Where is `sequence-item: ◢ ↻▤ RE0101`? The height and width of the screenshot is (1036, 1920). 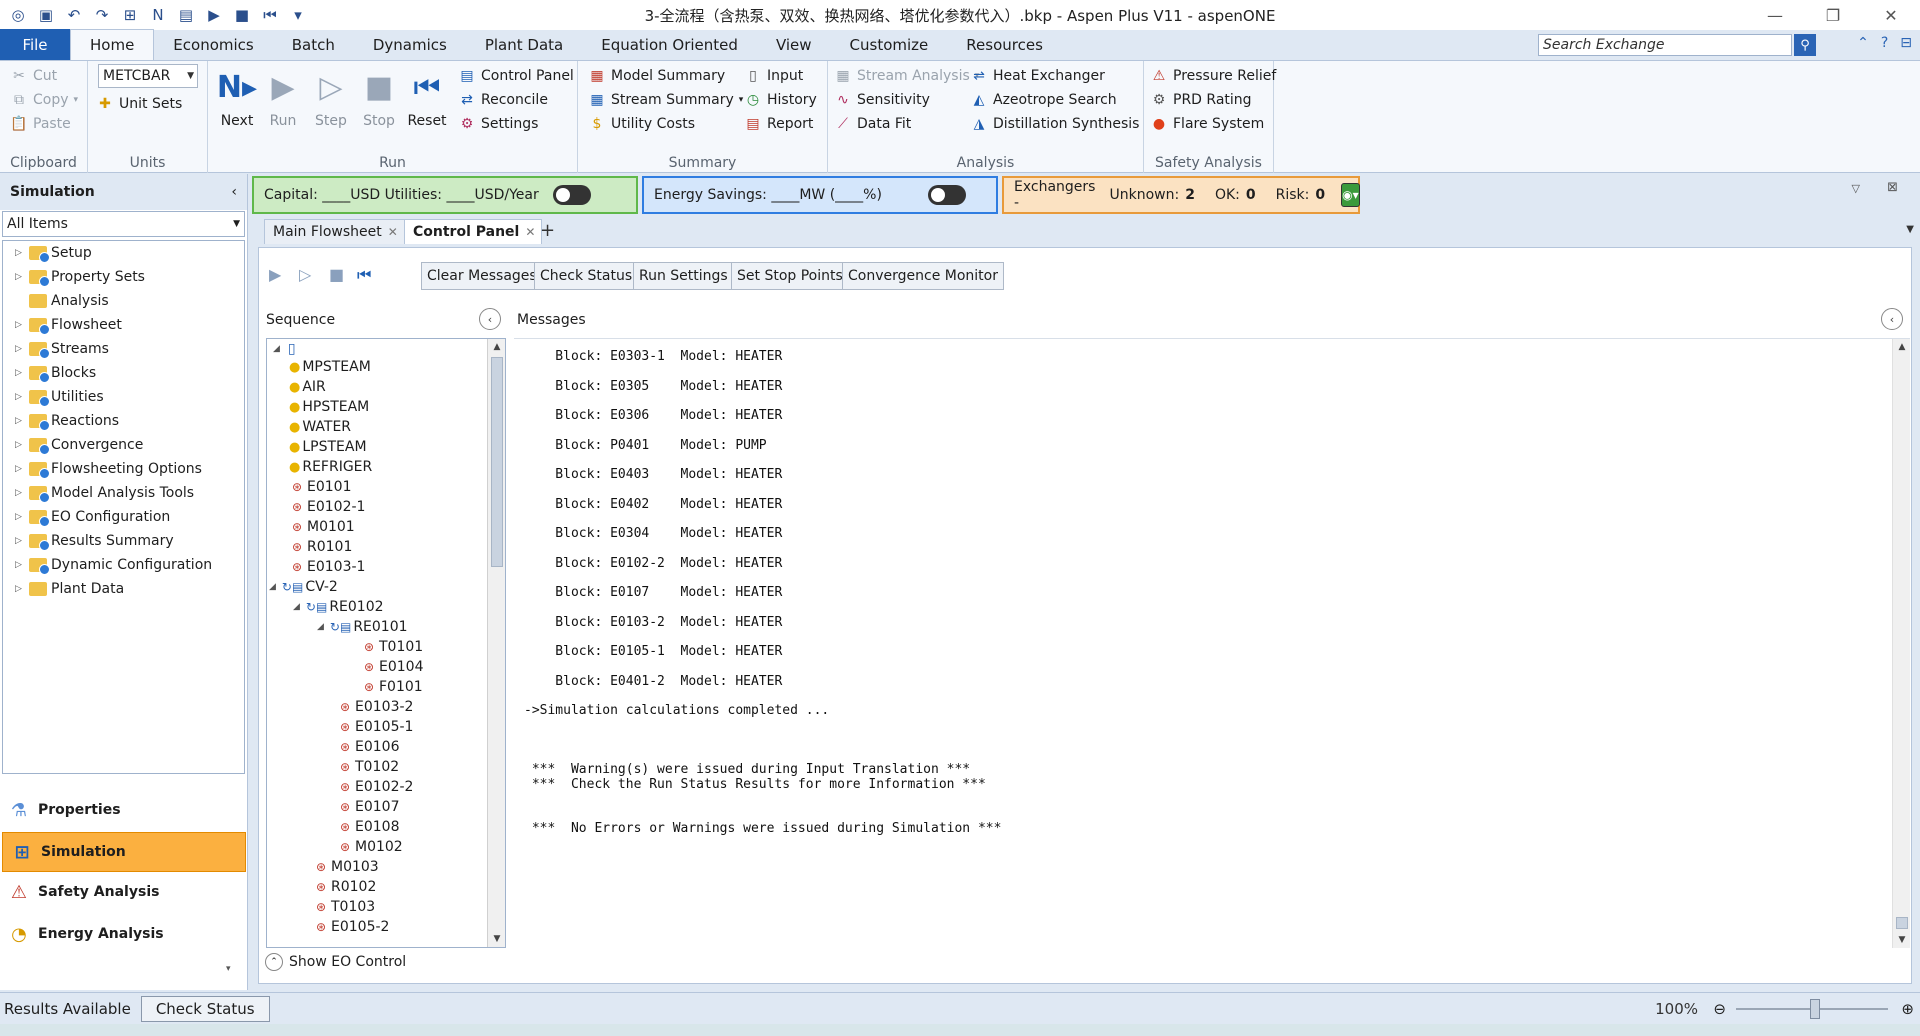
sequence-item: ◢ ↻▤ RE0101 is located at coordinates (362, 627).